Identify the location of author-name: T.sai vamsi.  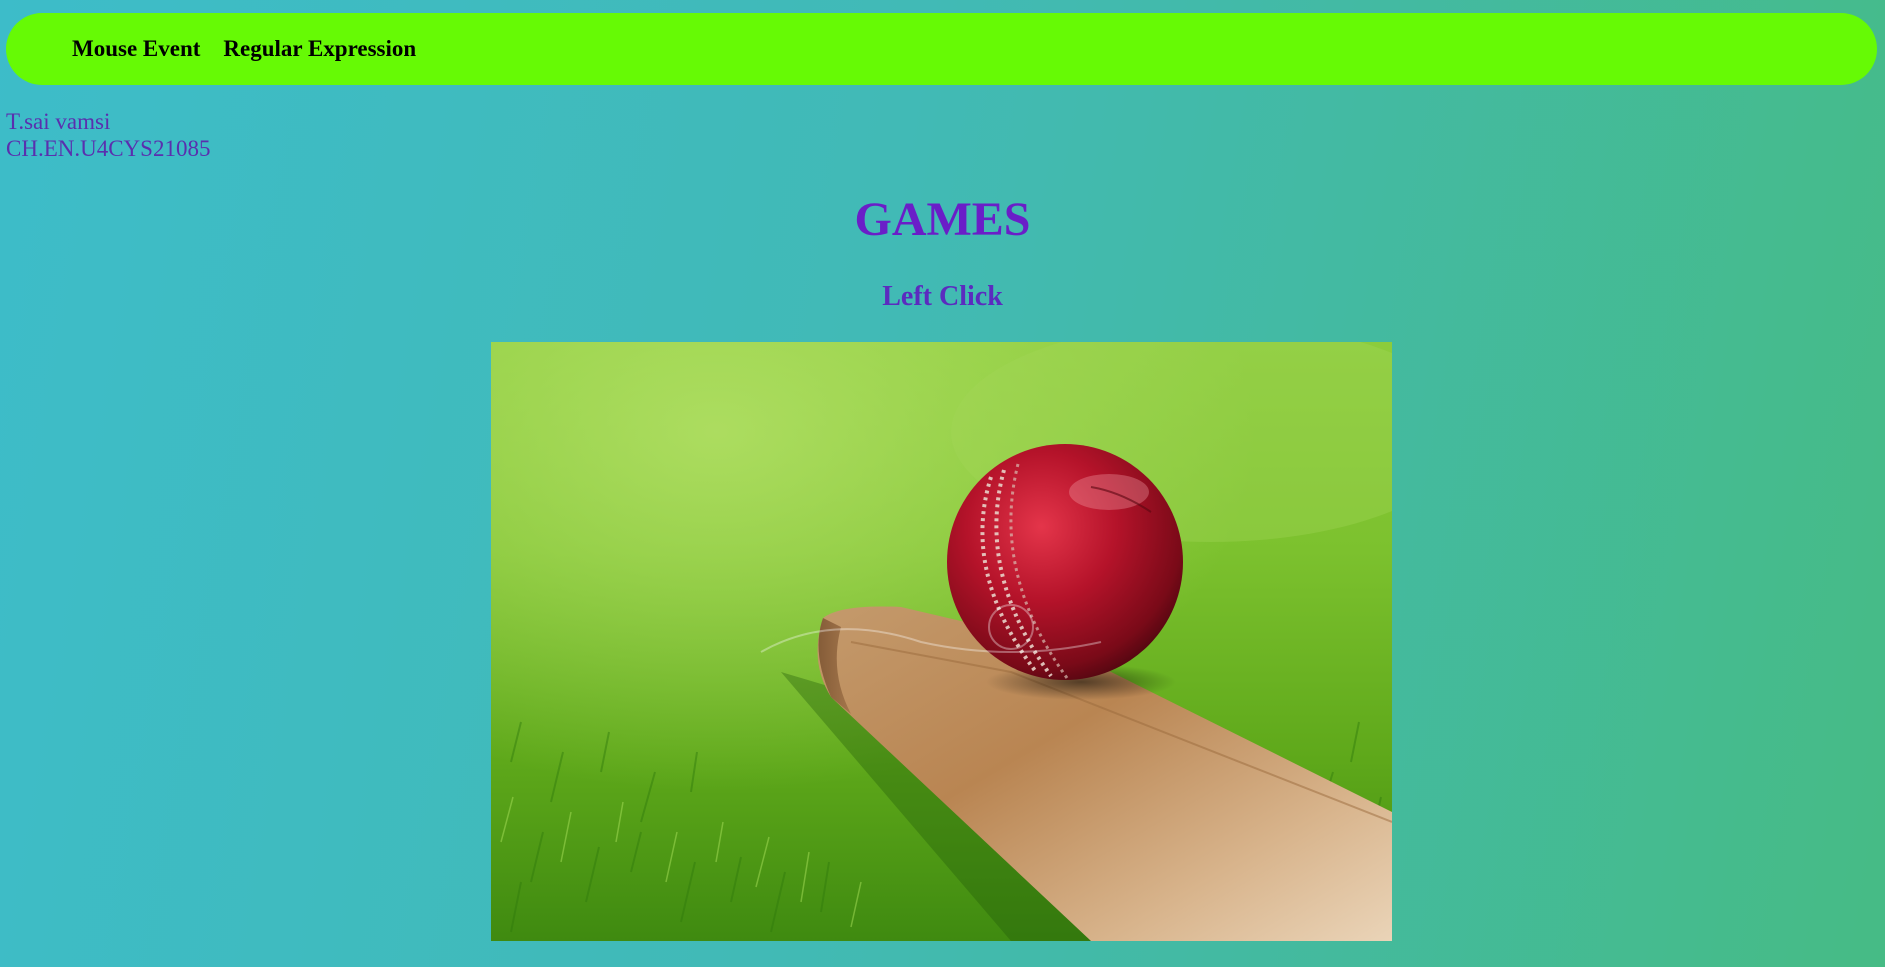
(58, 121).